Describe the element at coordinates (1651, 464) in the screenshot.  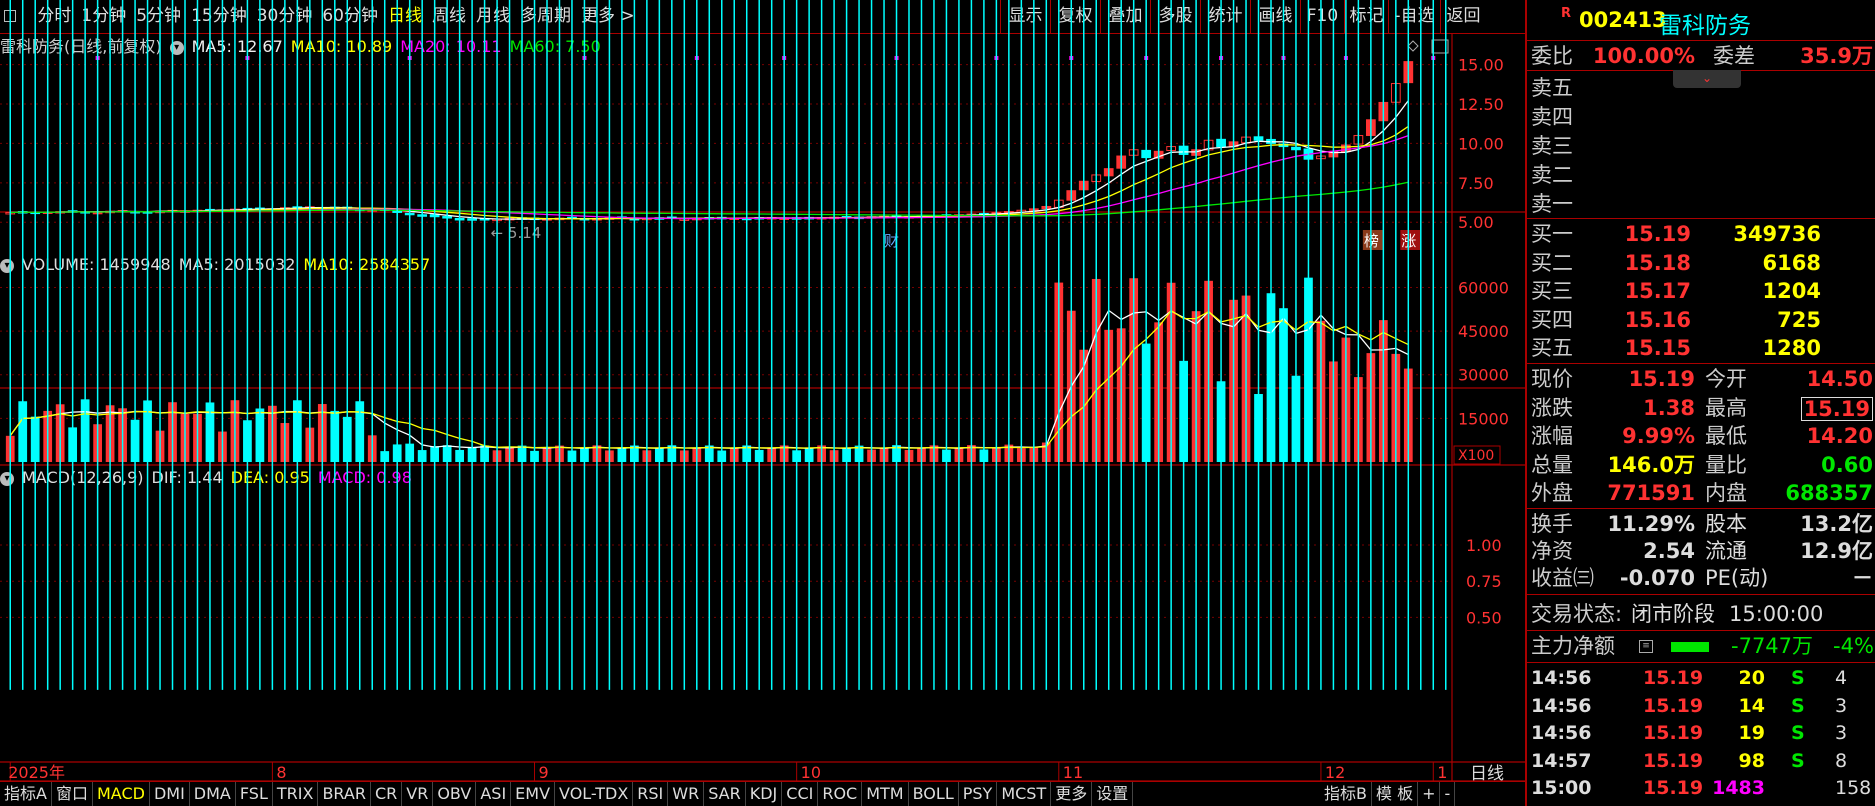
I see `stat-value: 146.0万` at that location.